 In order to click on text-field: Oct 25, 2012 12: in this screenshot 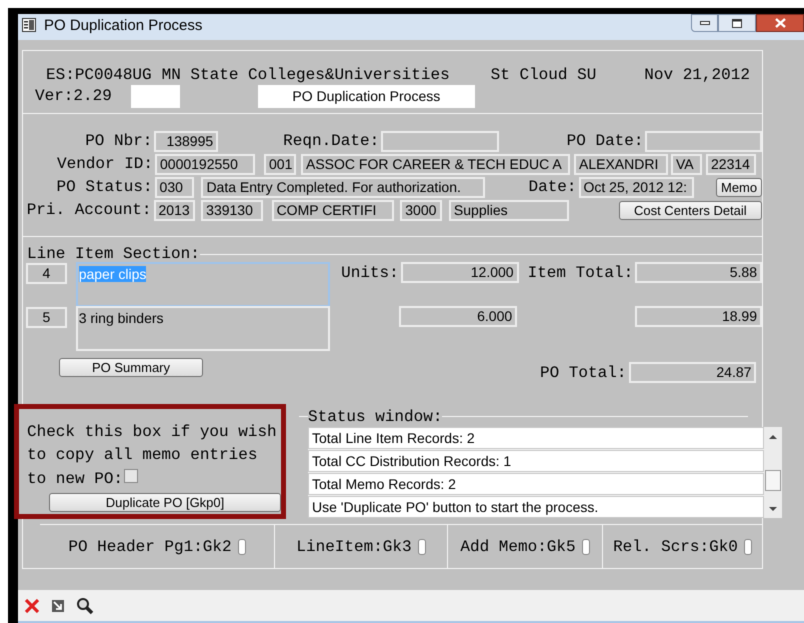, I will do `click(636, 187)`.